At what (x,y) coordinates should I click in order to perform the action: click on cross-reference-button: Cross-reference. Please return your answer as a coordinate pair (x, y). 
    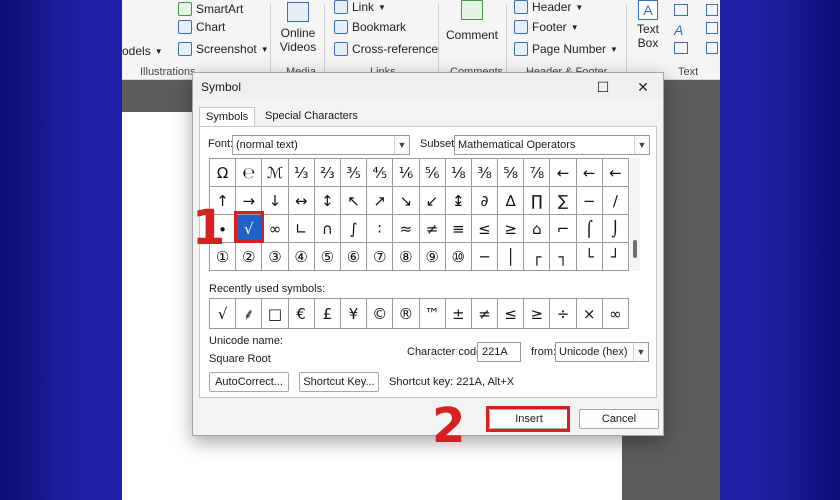
    Looking at the image, I should click on (386, 49).